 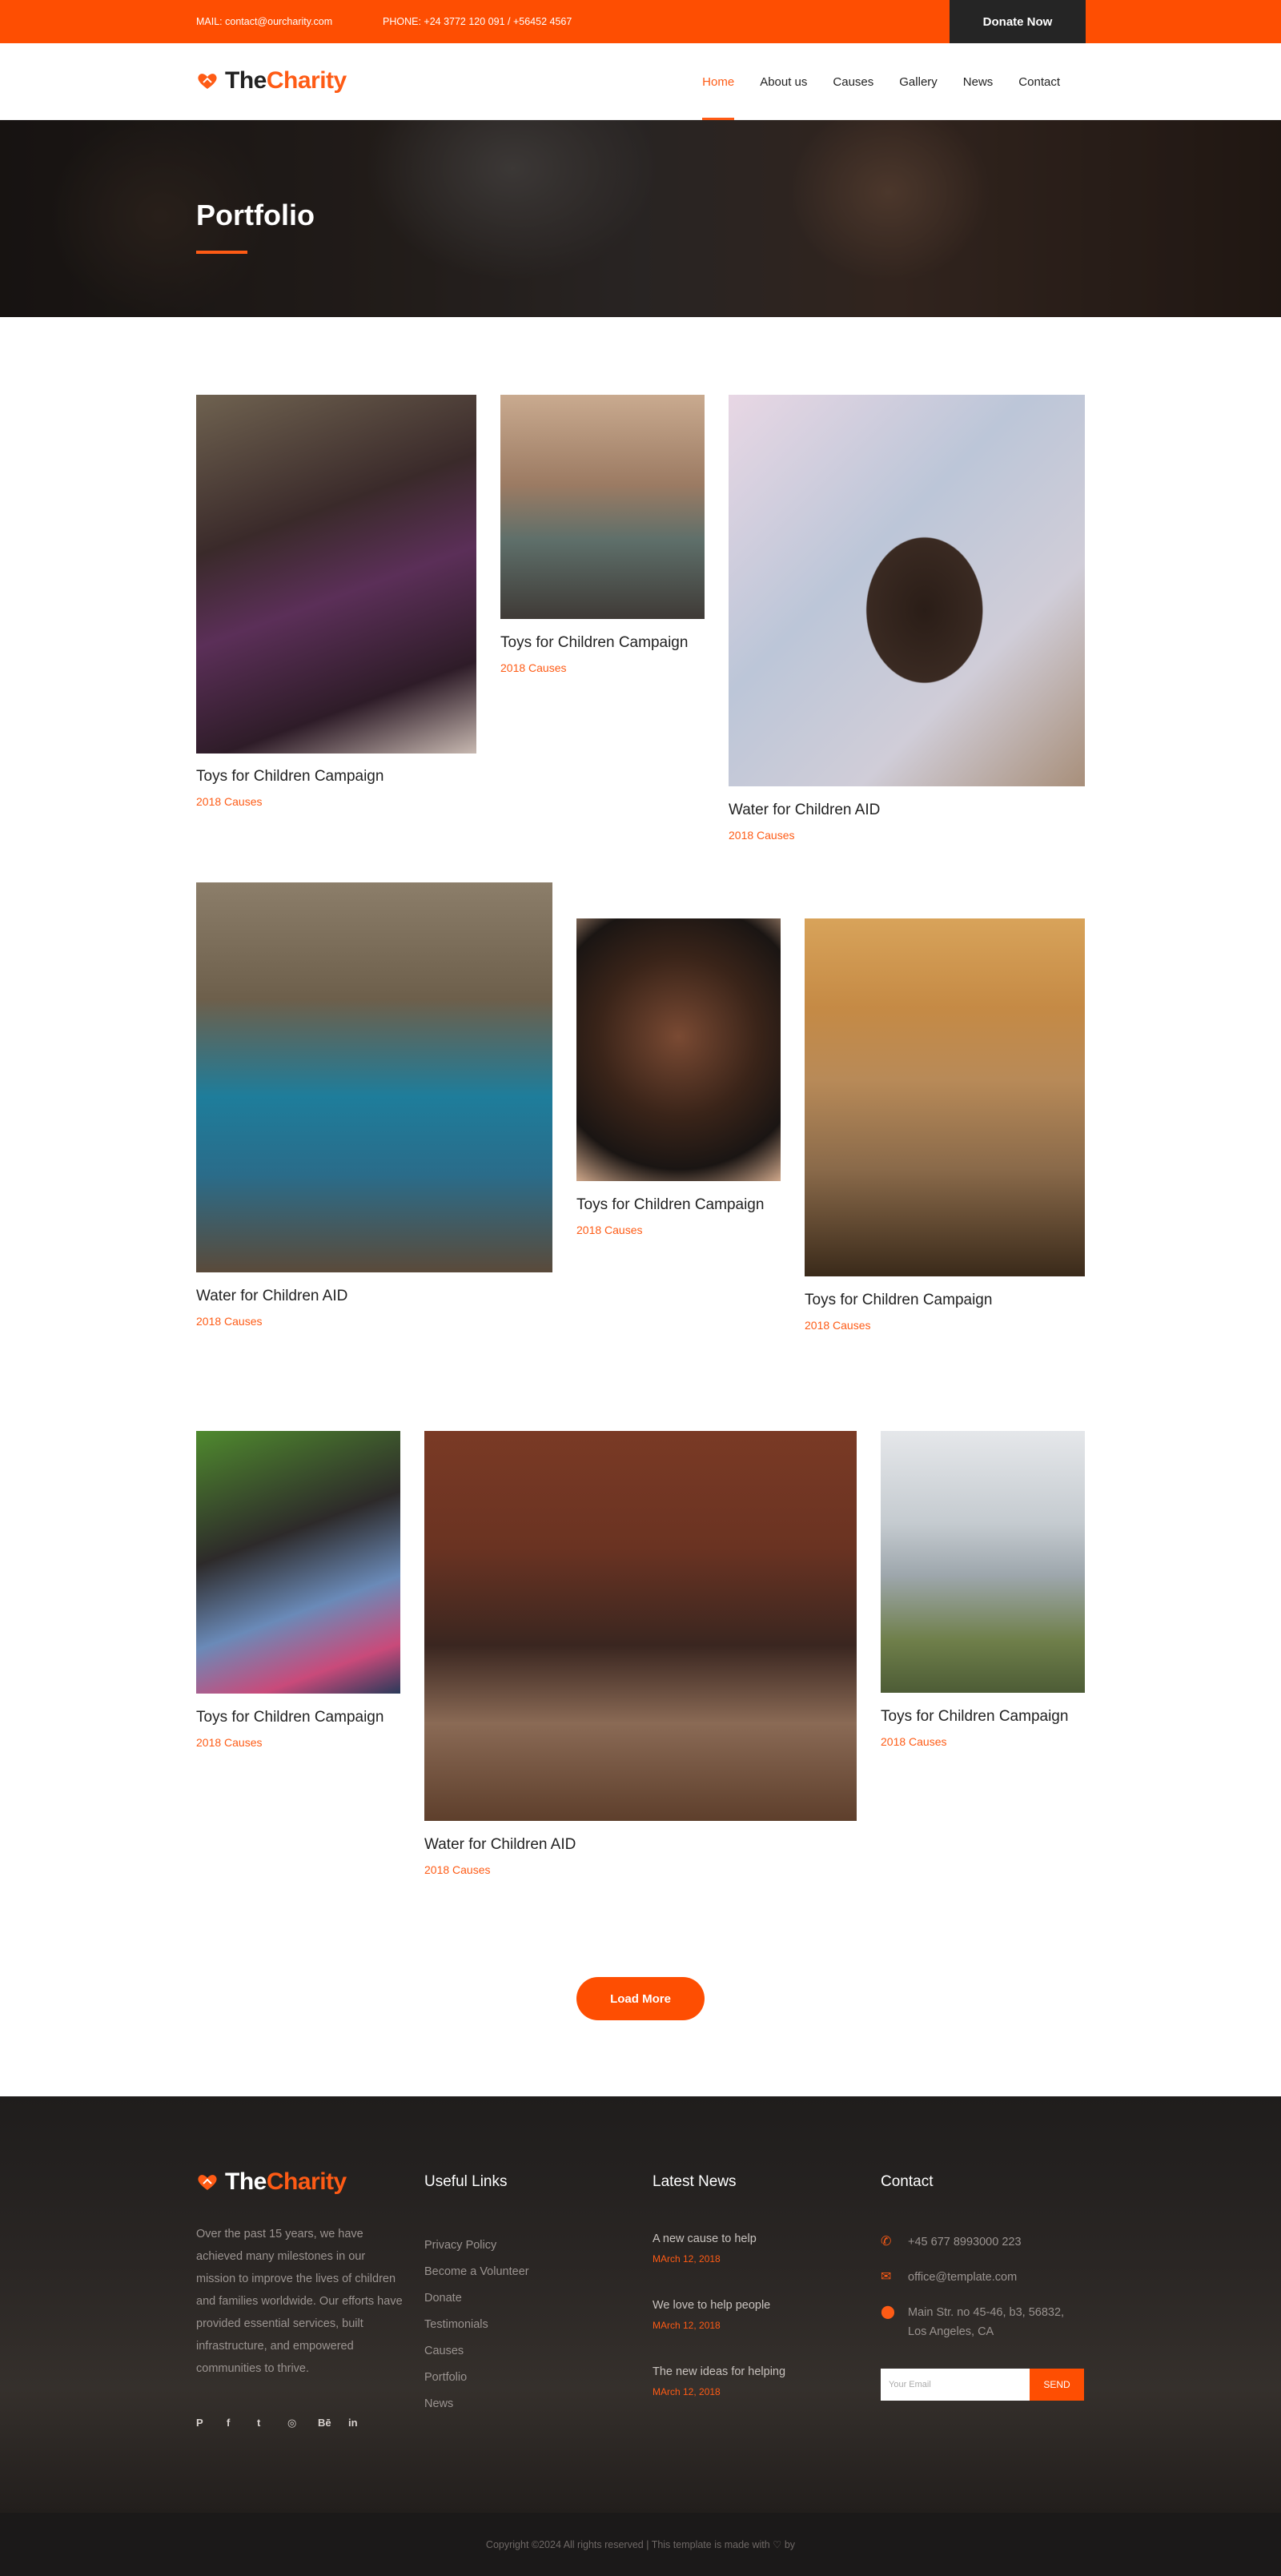 What do you see at coordinates (695, 2181) in the screenshot?
I see `latest-news-title: Latest News` at bounding box center [695, 2181].